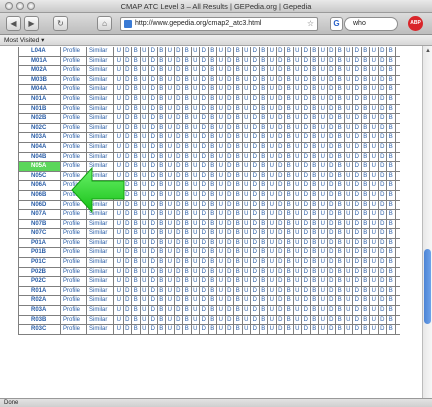 This screenshot has height=407, width=432. Describe the element at coordinates (40, 138) in the screenshot. I see `atc-code-link: N03A` at that location.